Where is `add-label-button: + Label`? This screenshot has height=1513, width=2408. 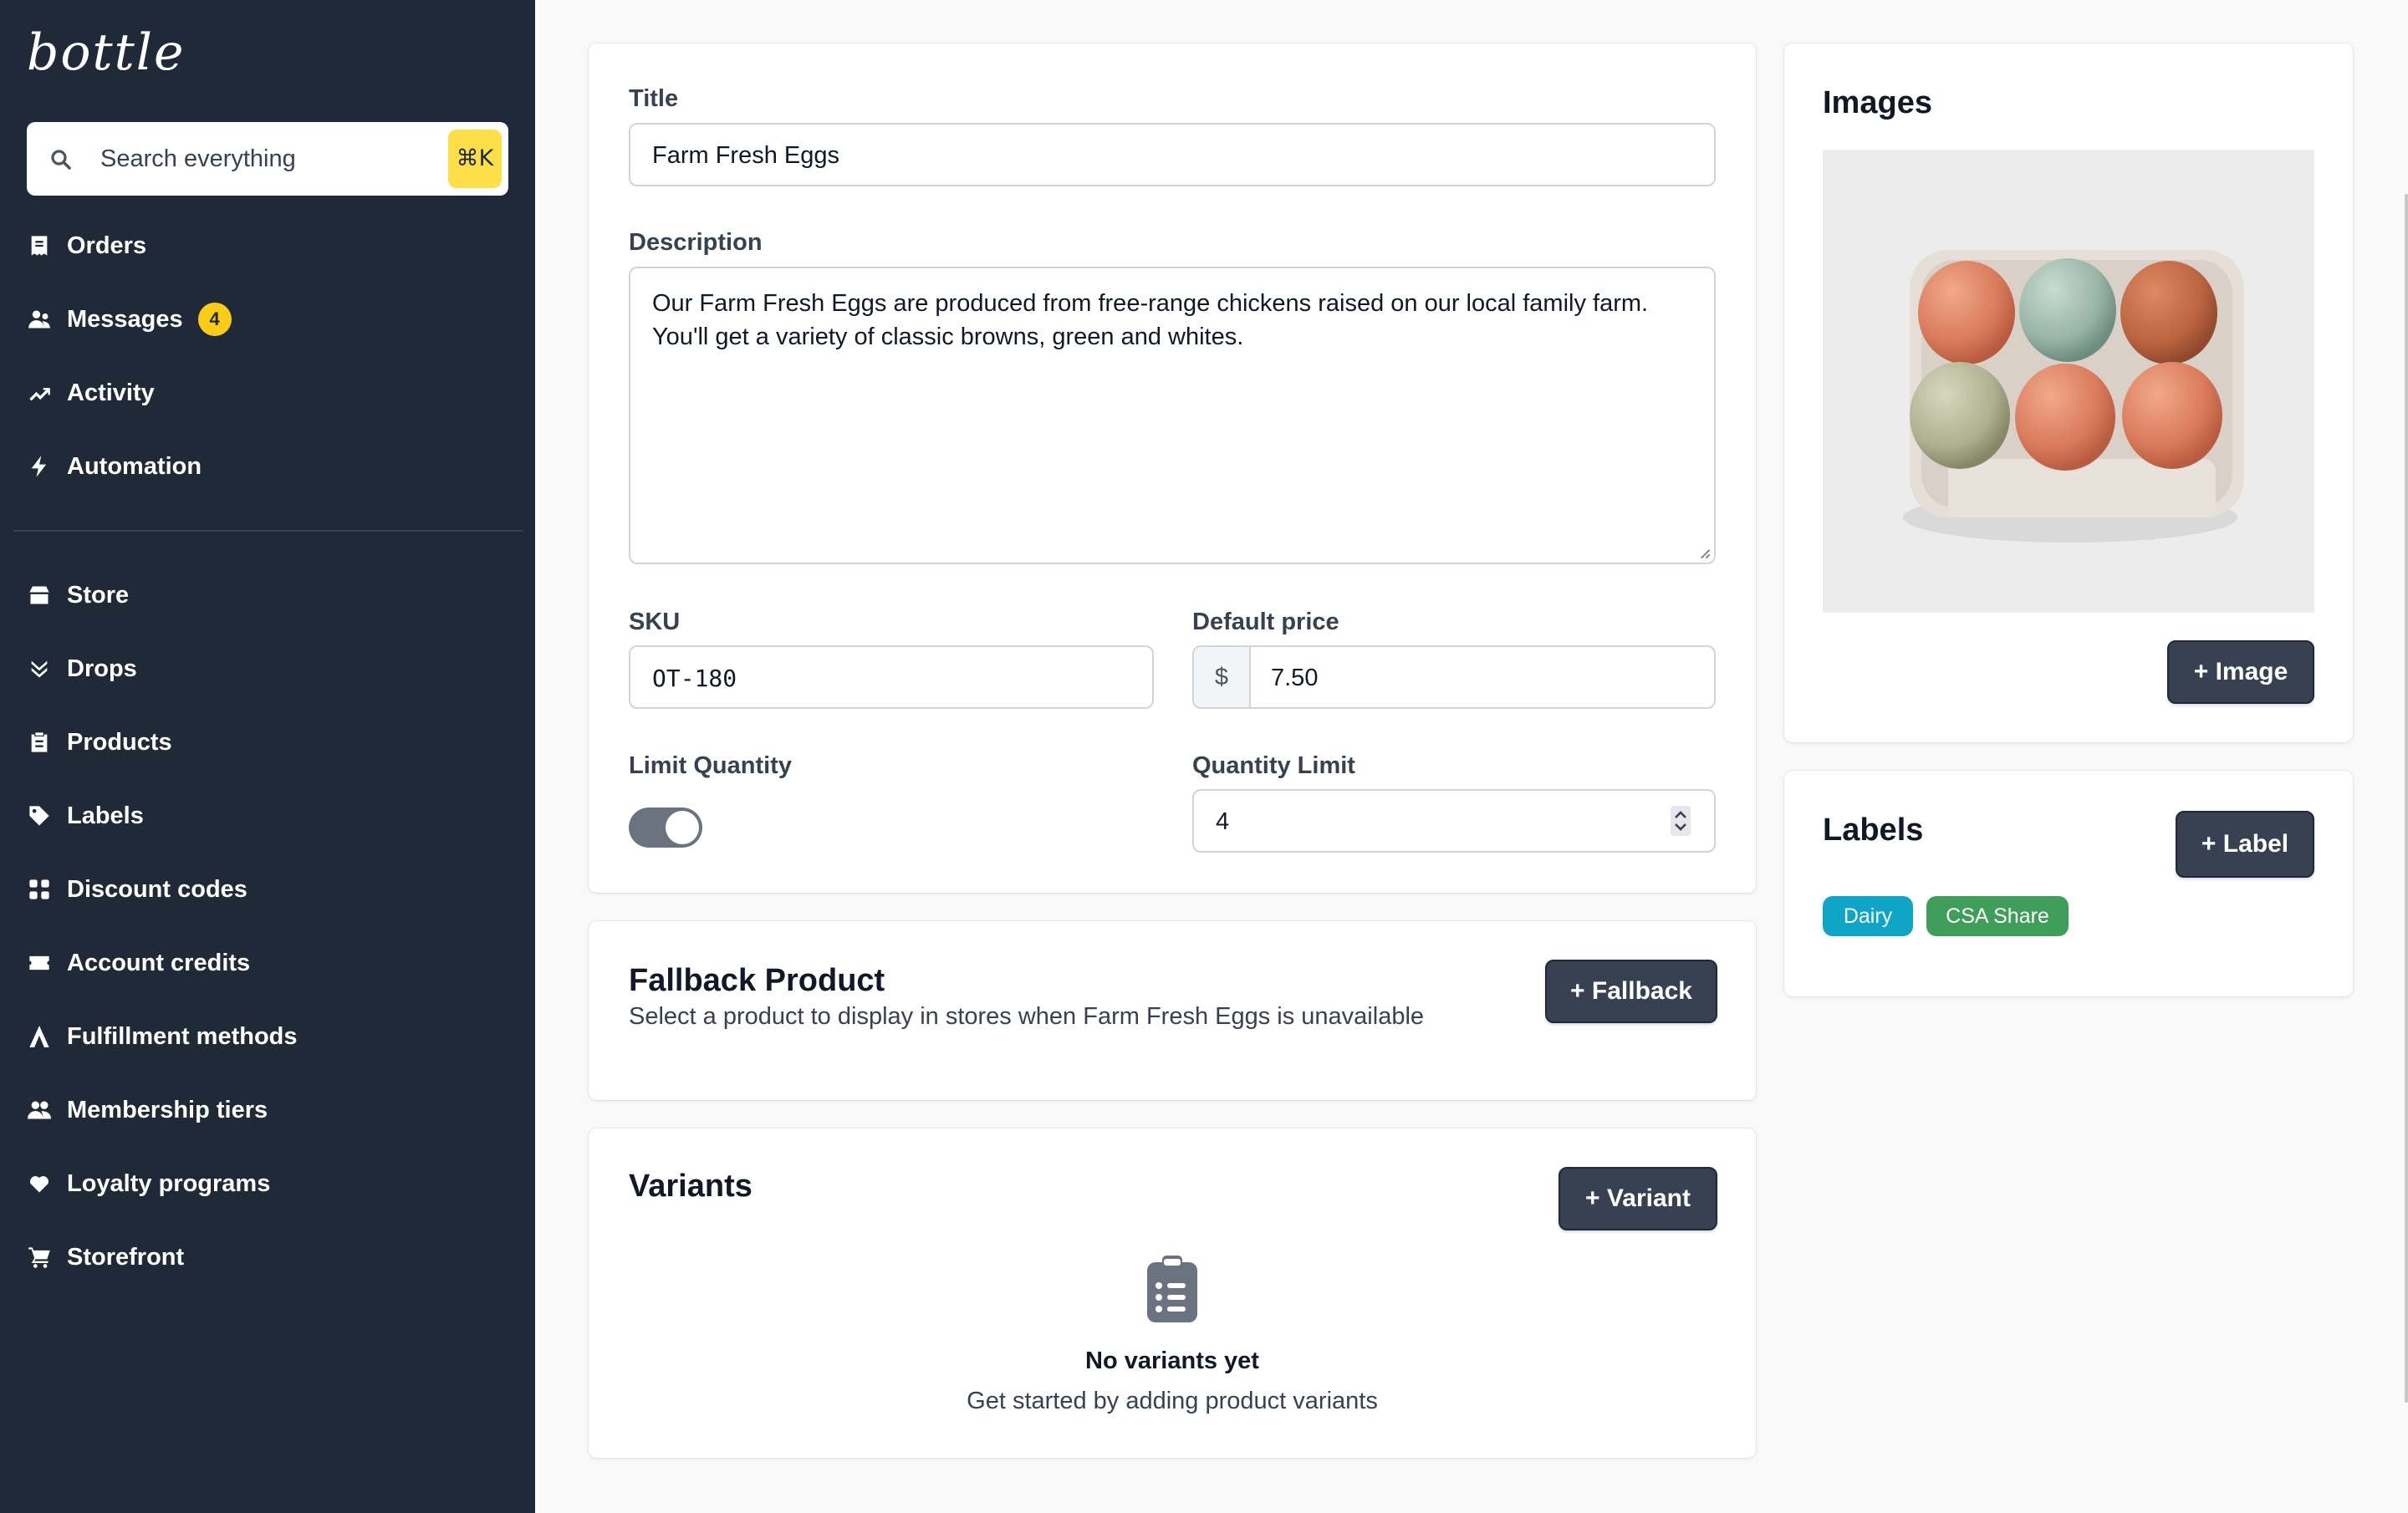
add-label-button: + Label is located at coordinates (2245, 844).